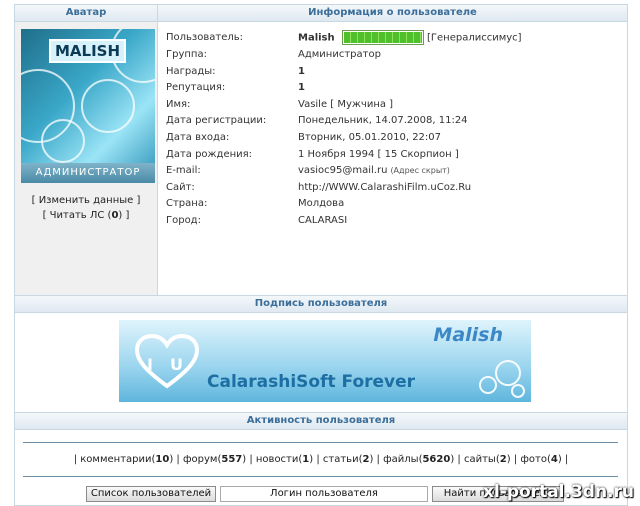 This screenshot has height=506, width=640. Describe the element at coordinates (370, 137) in the screenshot. I see `info-value-last-login: Вторник, 05.01.2010, 22:07` at that location.